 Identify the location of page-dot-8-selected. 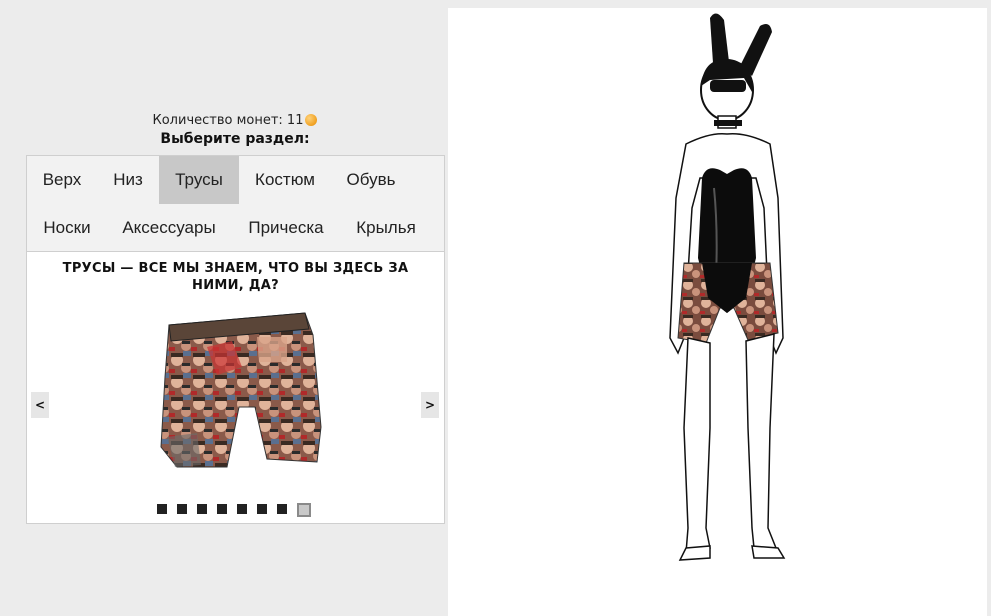
(304, 510).